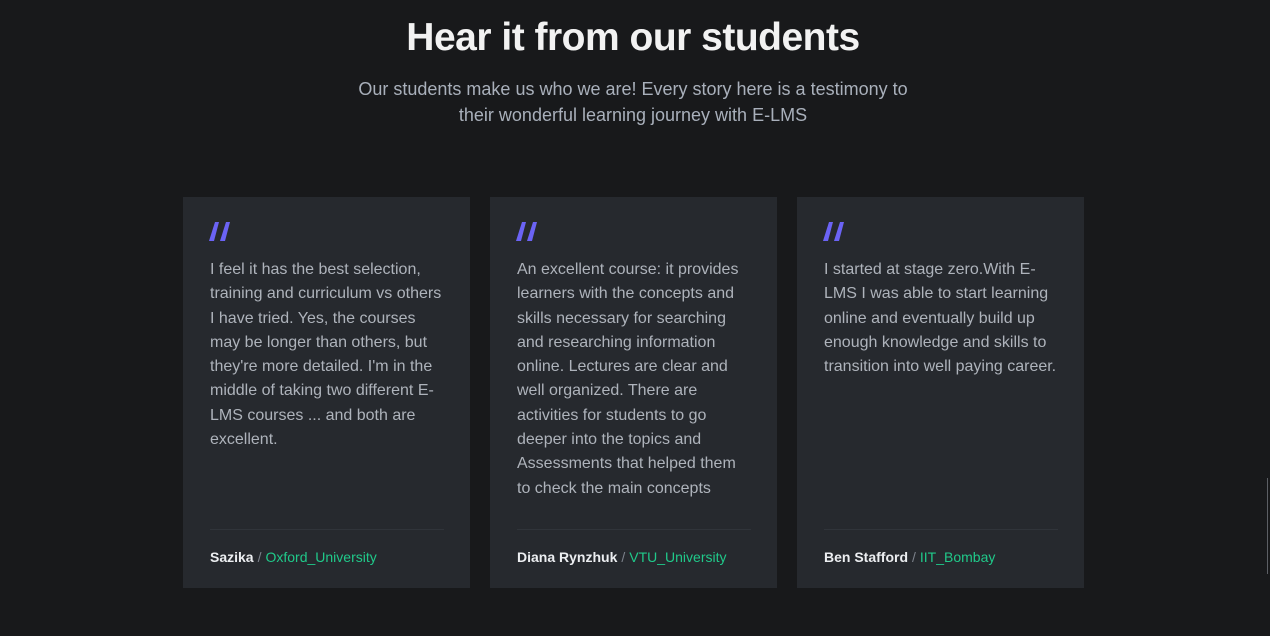  I want to click on author-name: Diana Rynzhuk, so click(567, 557).